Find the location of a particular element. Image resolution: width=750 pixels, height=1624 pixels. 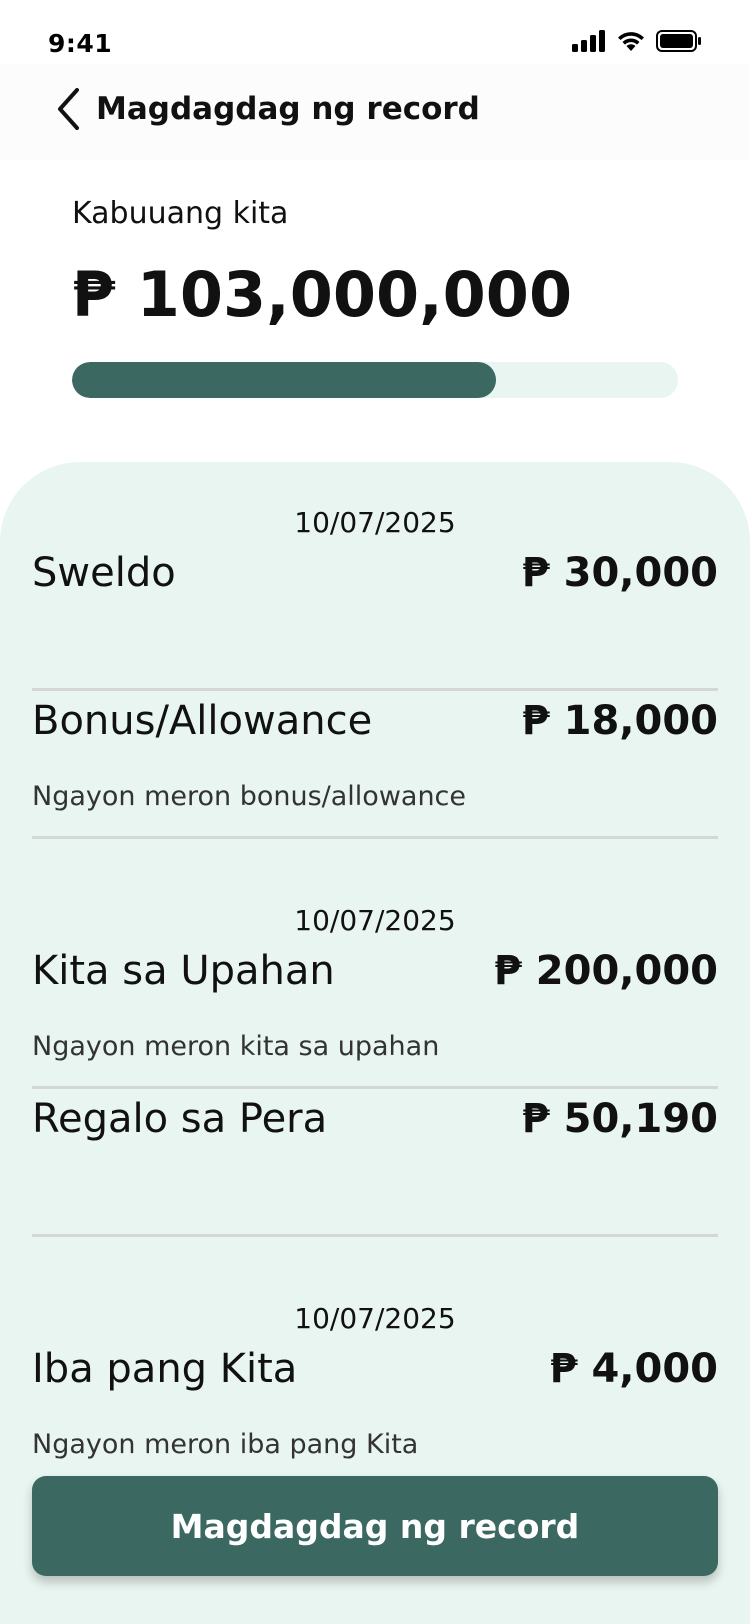

page-title: Magdagdag ng record is located at coordinates (288, 109).